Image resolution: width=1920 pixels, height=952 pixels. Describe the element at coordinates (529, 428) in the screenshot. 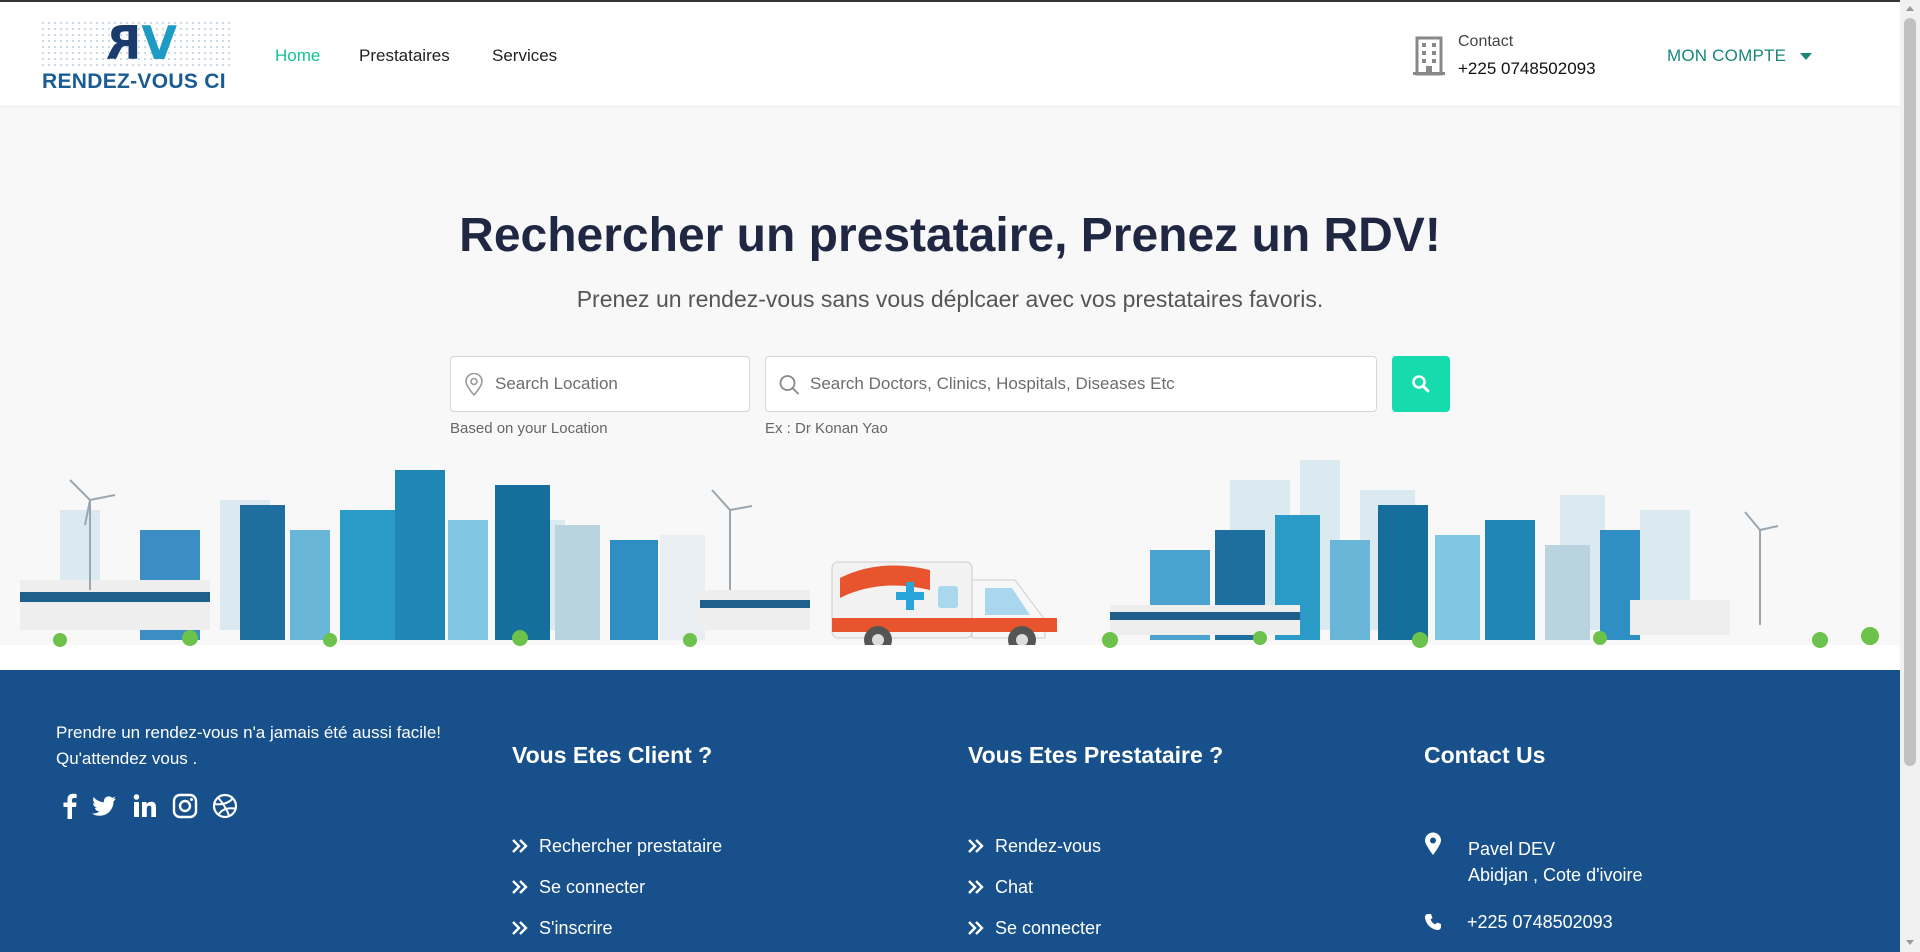

I see `location-hint: Based on your Location` at that location.